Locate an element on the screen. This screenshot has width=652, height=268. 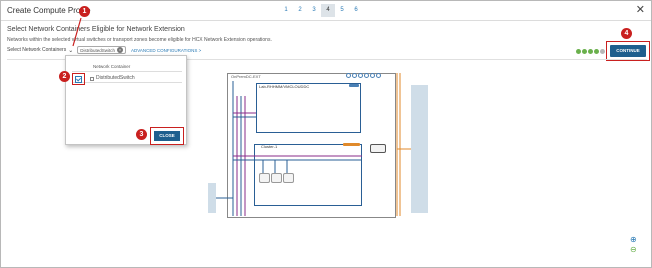
row-label: DistributedSwitch is located at coordinates (115, 78).